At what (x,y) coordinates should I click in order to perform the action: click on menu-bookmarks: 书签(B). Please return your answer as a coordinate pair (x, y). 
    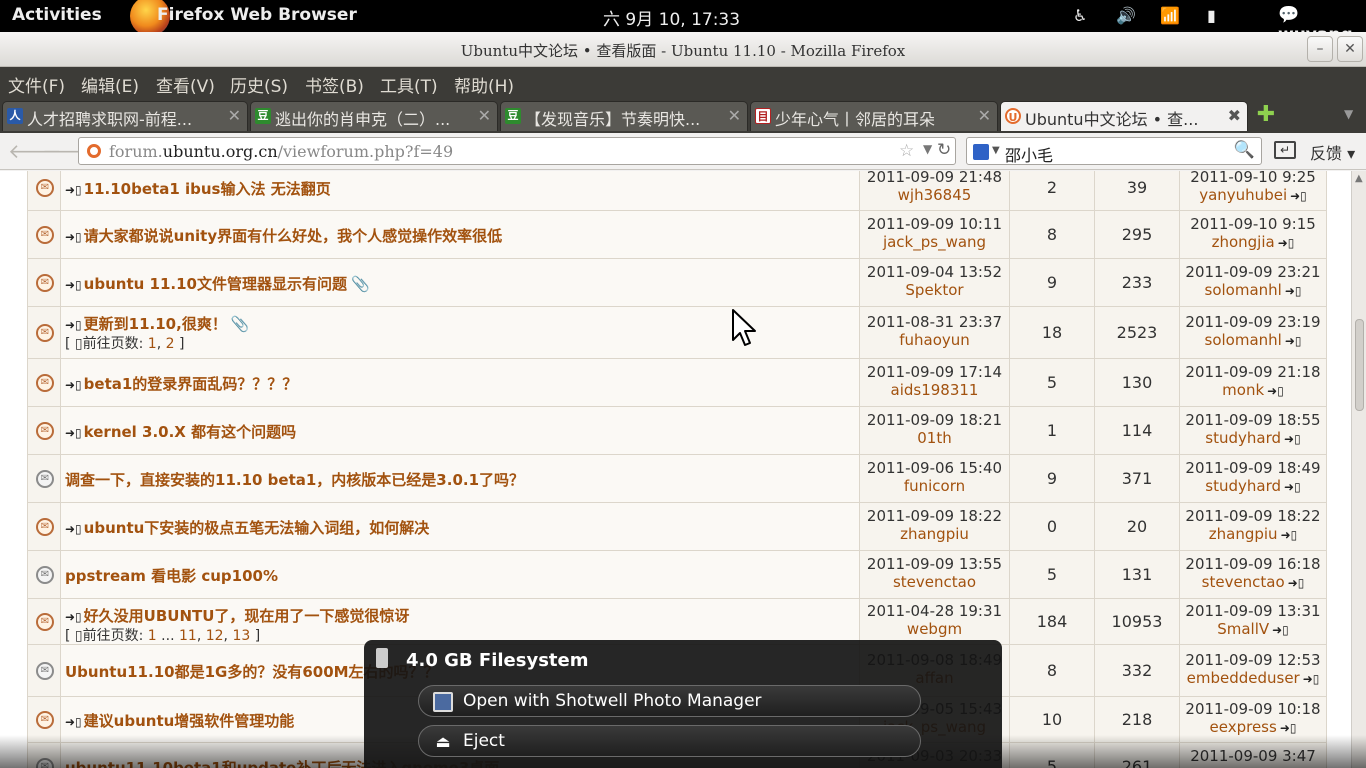
    Looking at the image, I should click on (334, 84).